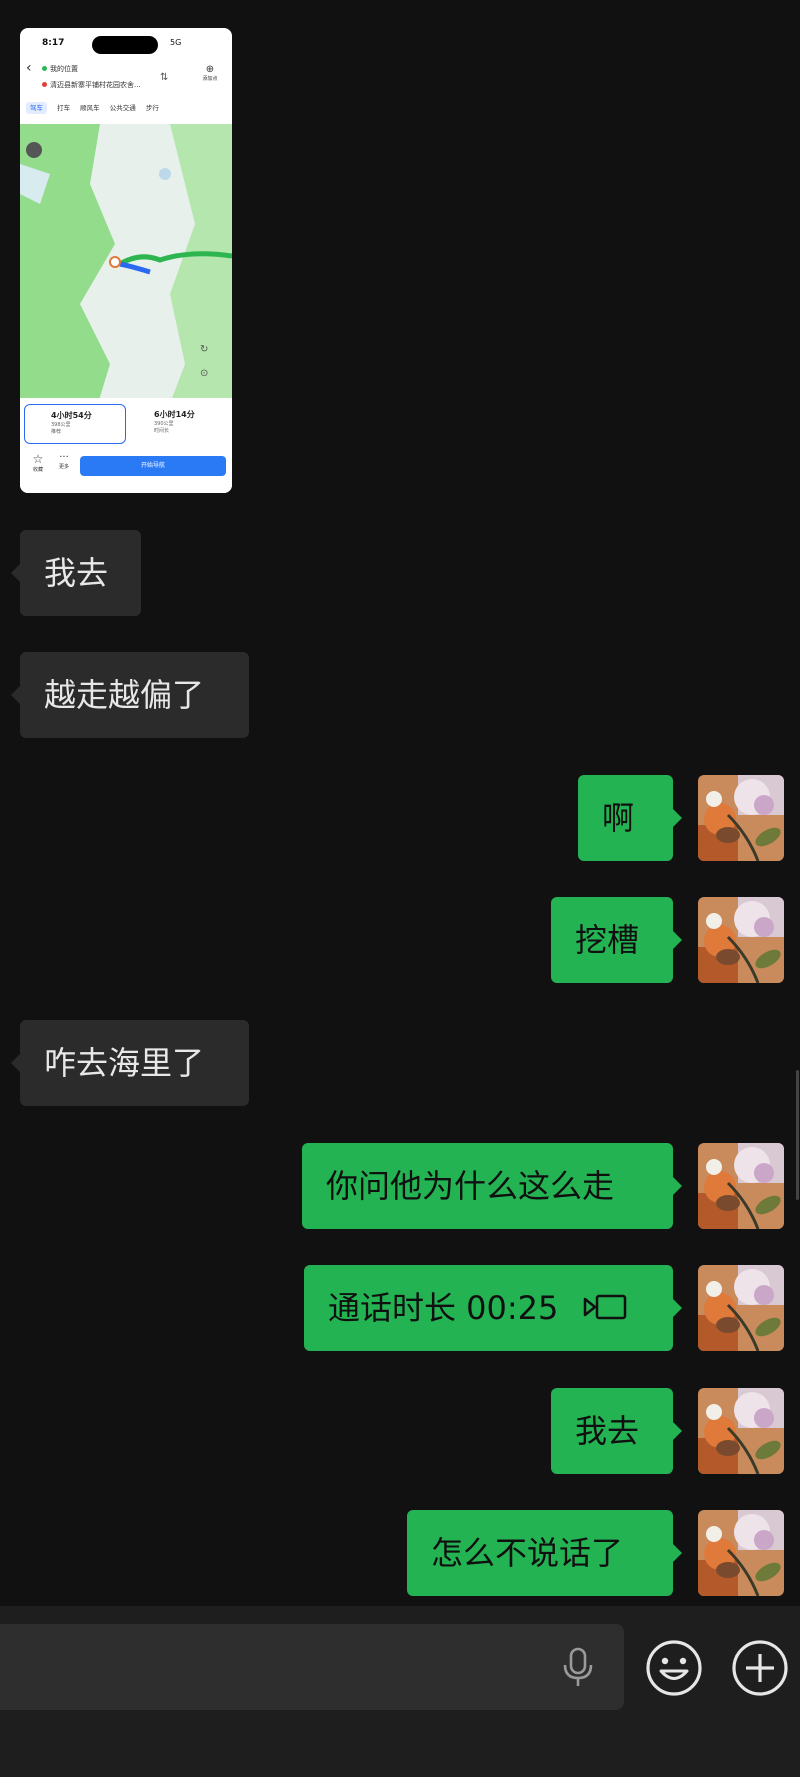 The image size is (800, 1777). What do you see at coordinates (124, 695) in the screenshot?
I see `message-text: 越走越偏了` at bounding box center [124, 695].